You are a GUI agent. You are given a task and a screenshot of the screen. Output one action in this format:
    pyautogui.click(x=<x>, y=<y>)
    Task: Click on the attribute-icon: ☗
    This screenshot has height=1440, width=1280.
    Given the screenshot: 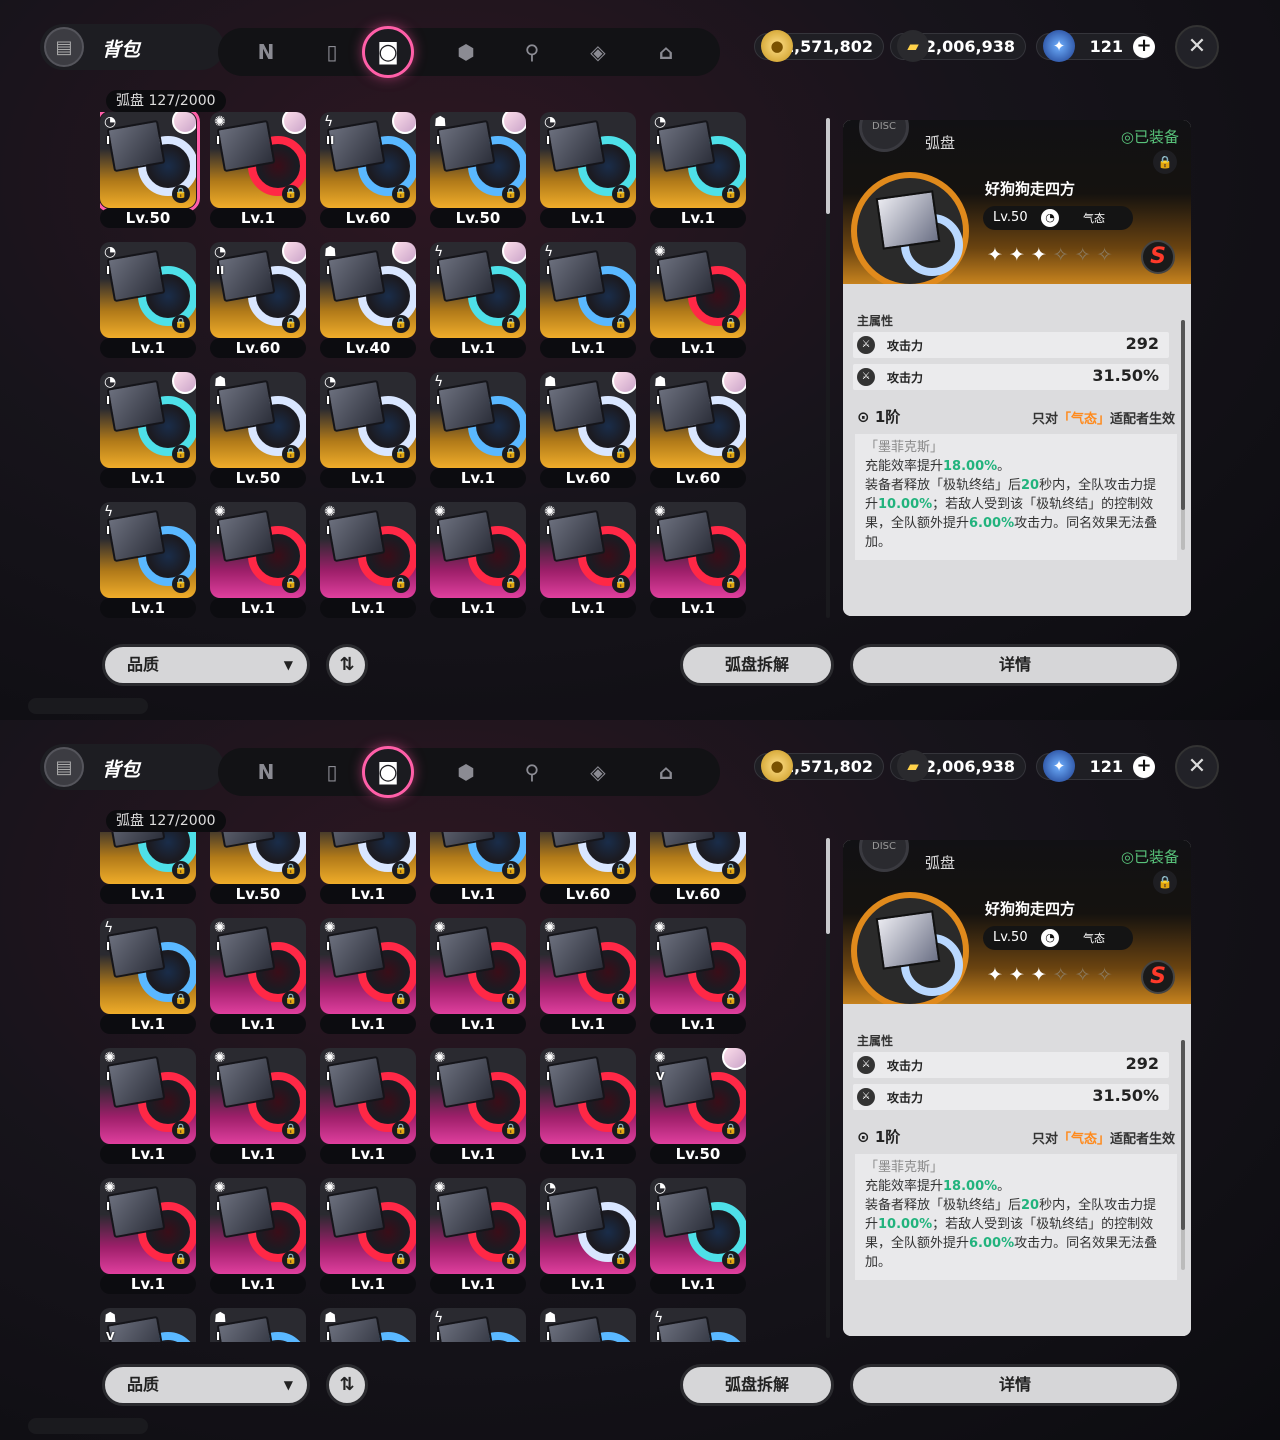 What is the action you would take?
    pyautogui.click(x=220, y=1318)
    